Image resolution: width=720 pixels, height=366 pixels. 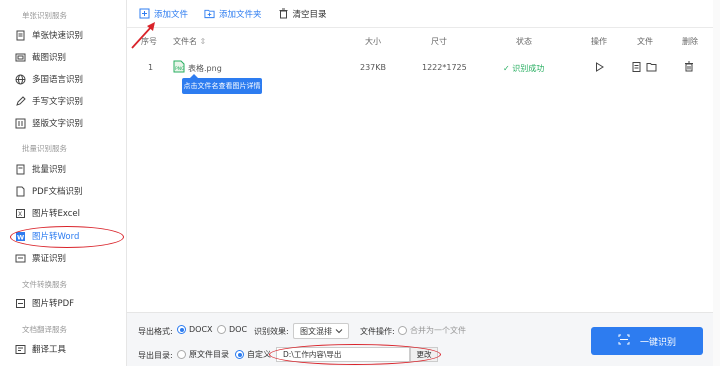 What do you see at coordinates (508, 68) in the screenshot?
I see `check-icon: ✓` at bounding box center [508, 68].